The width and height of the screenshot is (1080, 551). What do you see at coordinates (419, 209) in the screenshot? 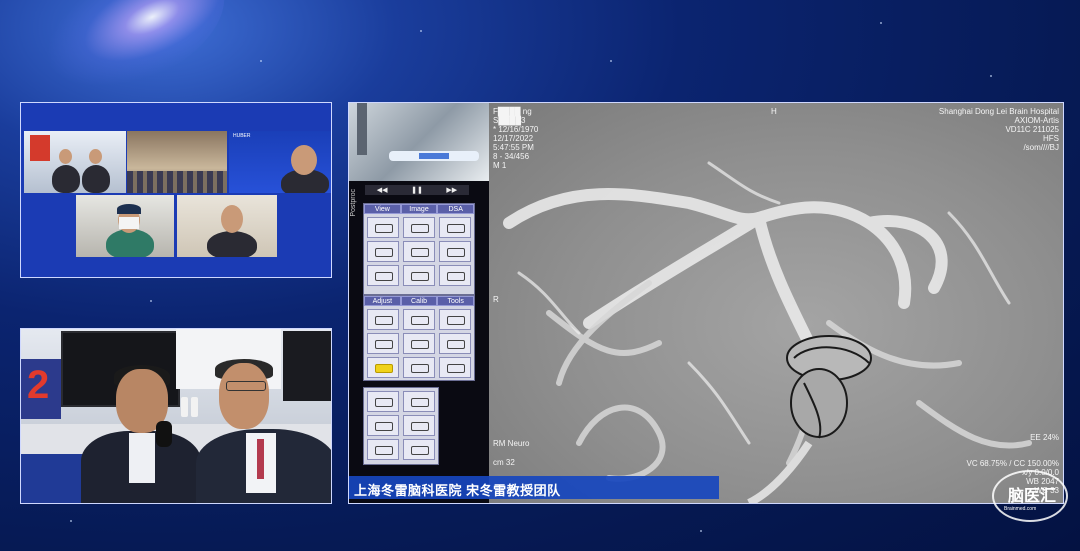
I see `tab-image: Image` at bounding box center [419, 209].